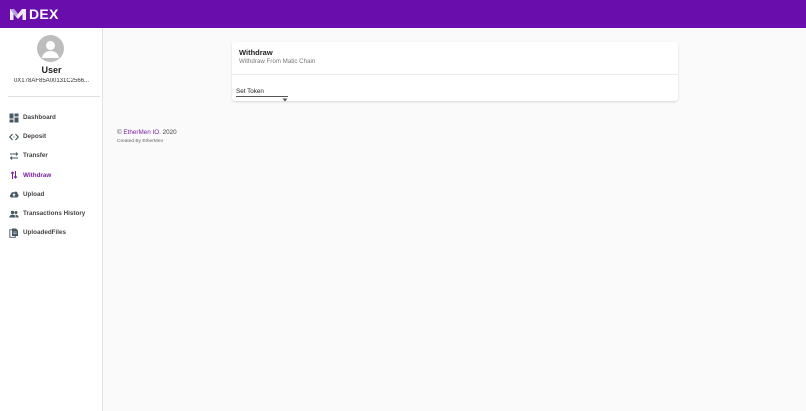 The height and width of the screenshot is (411, 806). I want to click on sidebar-item-label: Deposit, so click(35, 137).